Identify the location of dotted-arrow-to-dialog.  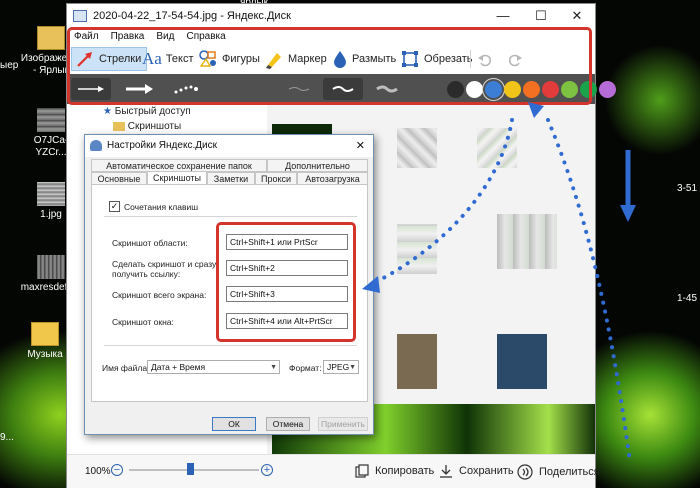
(442, 202).